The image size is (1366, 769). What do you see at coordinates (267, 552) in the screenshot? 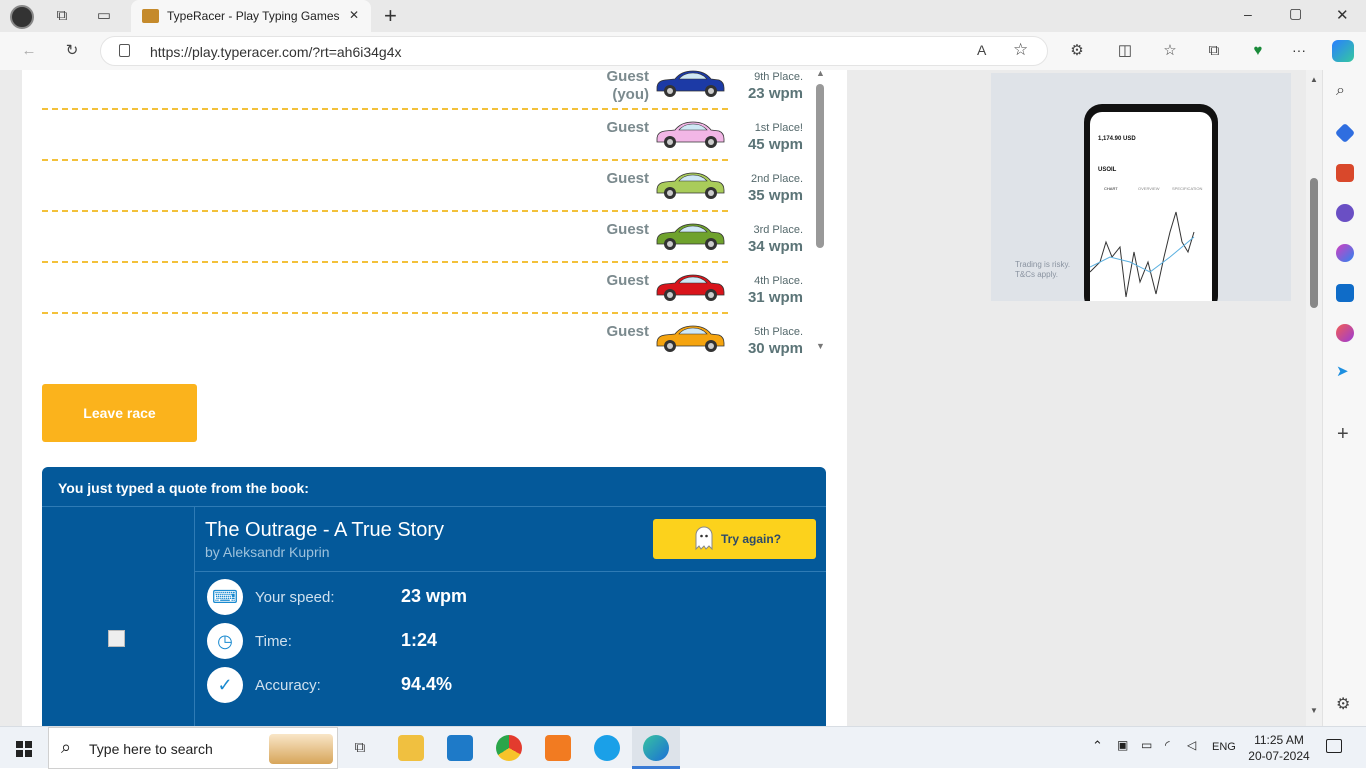
I see `book-author: by Aleksandr Kuprin` at bounding box center [267, 552].